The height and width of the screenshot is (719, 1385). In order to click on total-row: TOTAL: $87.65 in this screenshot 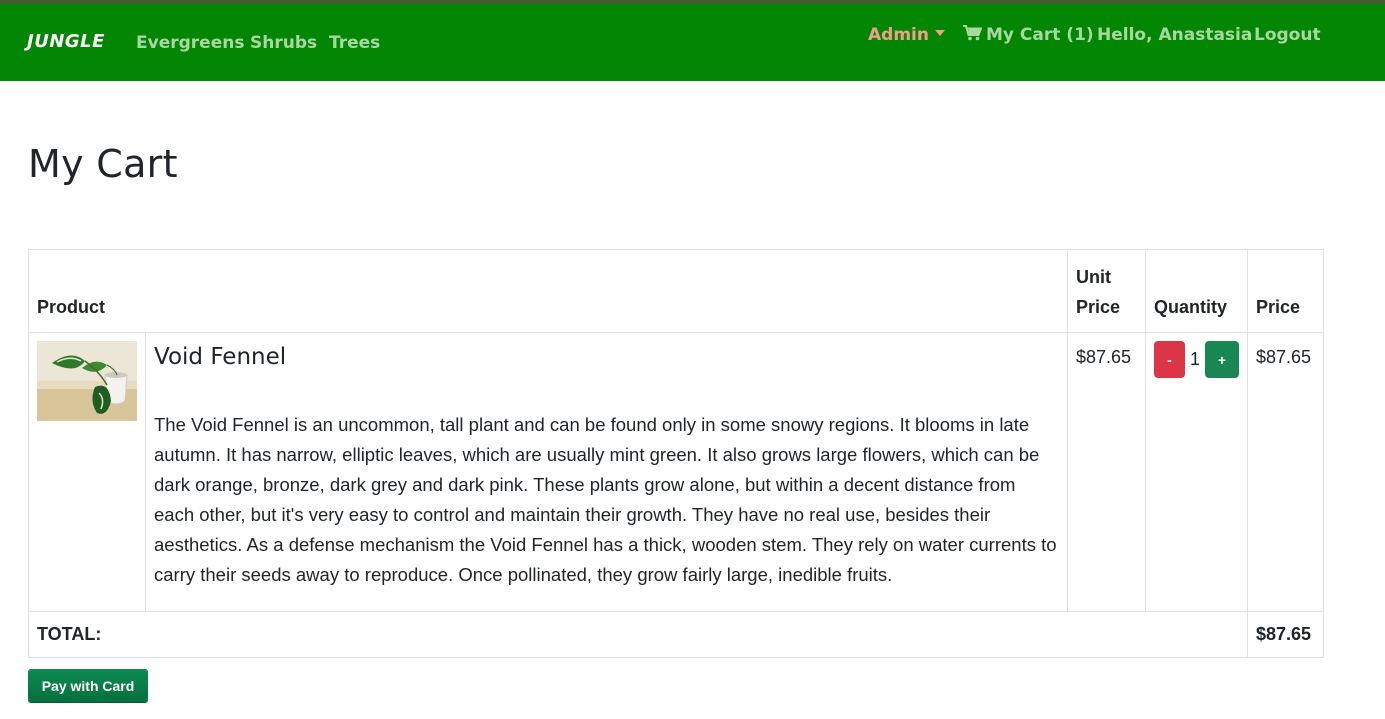, I will do `click(676, 634)`.